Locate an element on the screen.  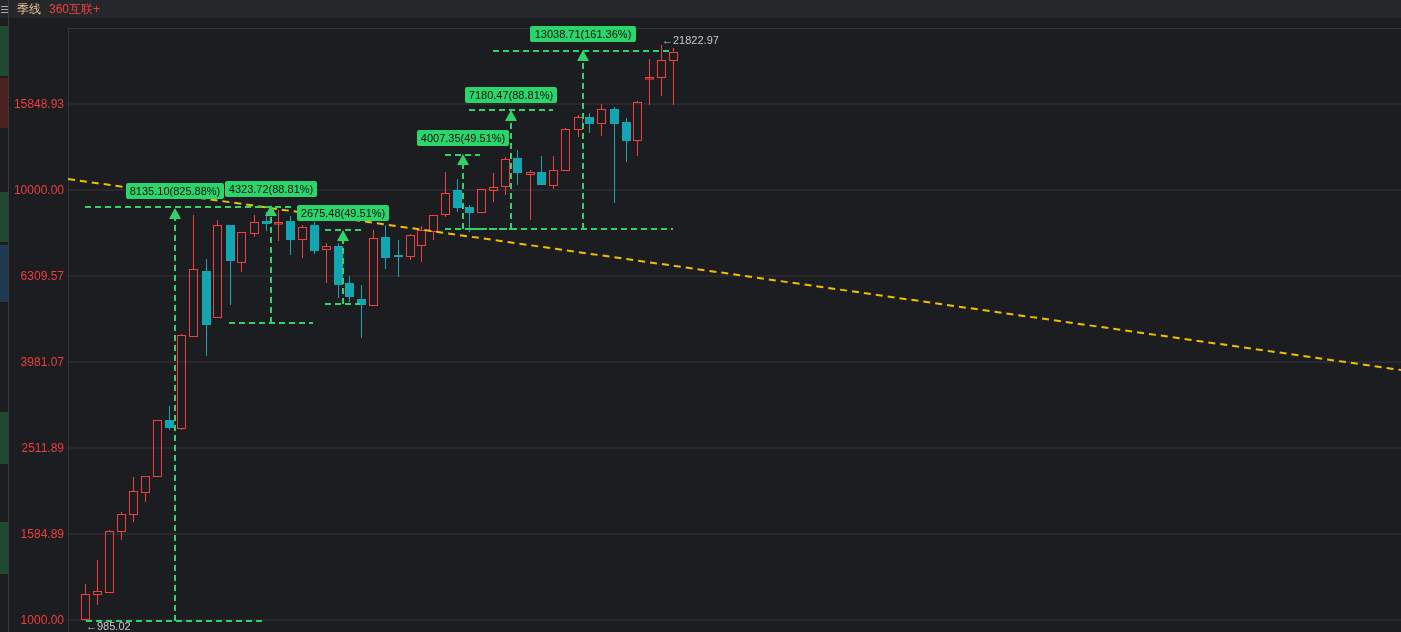
menu-icon is located at coordinates (4, 9).